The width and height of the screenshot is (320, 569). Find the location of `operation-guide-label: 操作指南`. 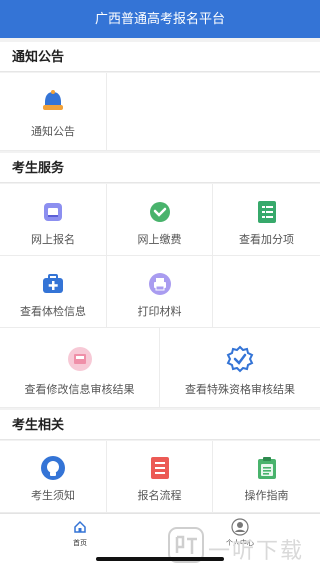

operation-guide-label: 操作指南 is located at coordinates (266, 495).